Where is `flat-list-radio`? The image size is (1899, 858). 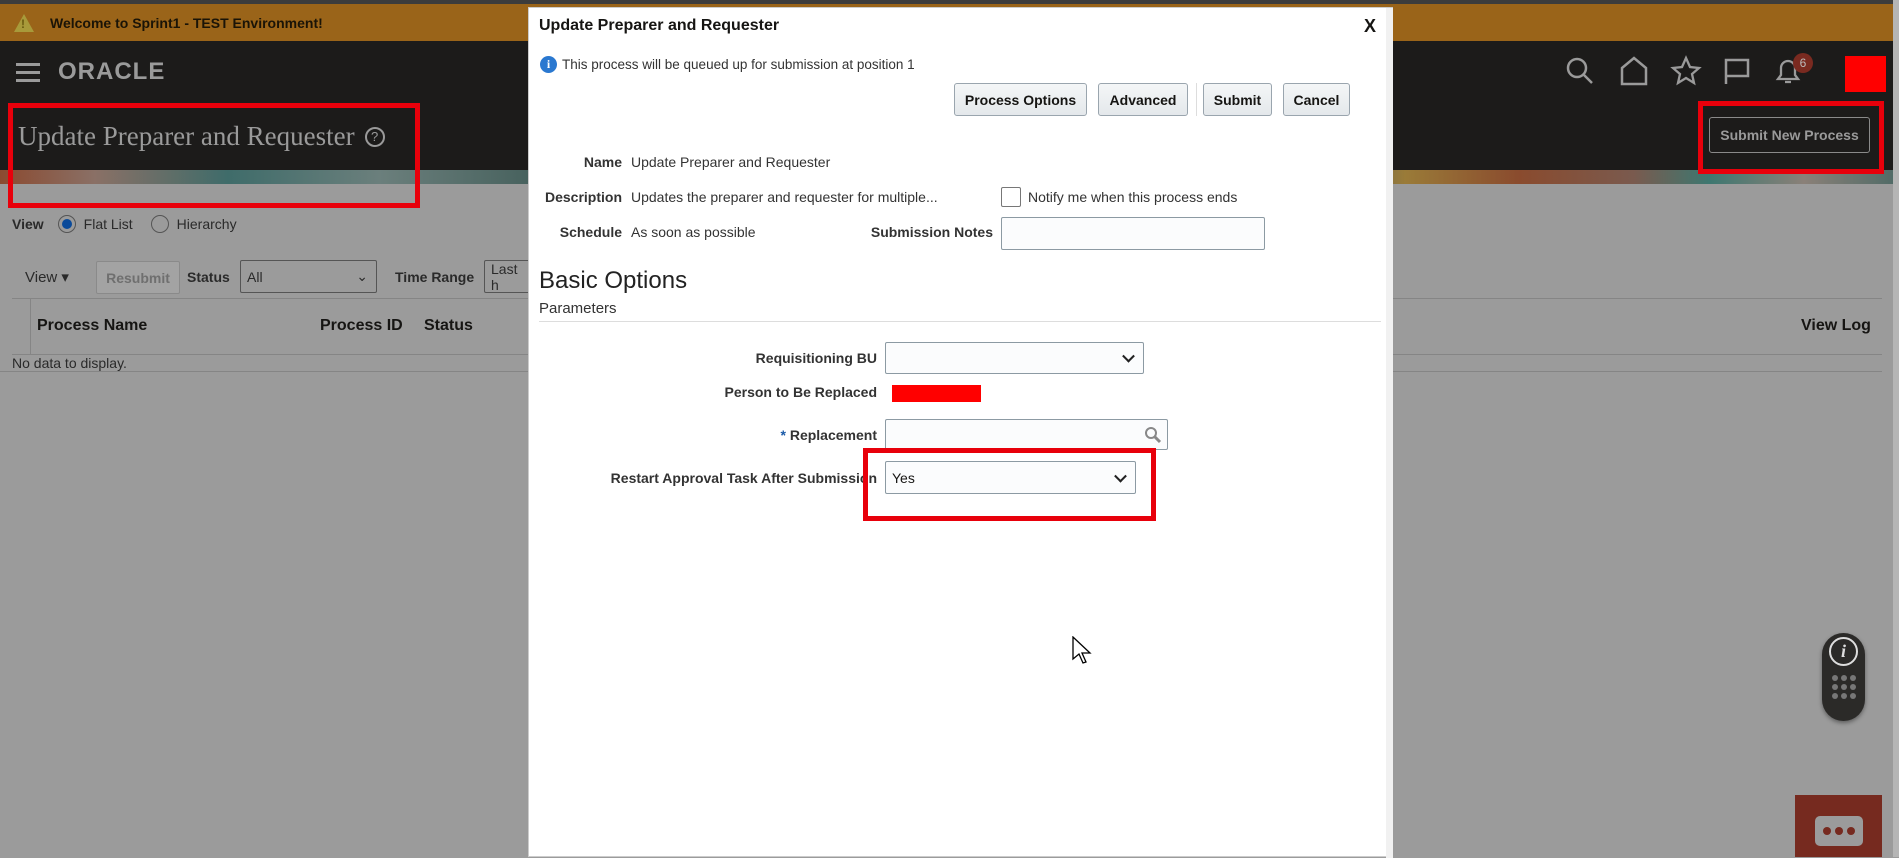
flat-list-radio is located at coordinates (66, 224).